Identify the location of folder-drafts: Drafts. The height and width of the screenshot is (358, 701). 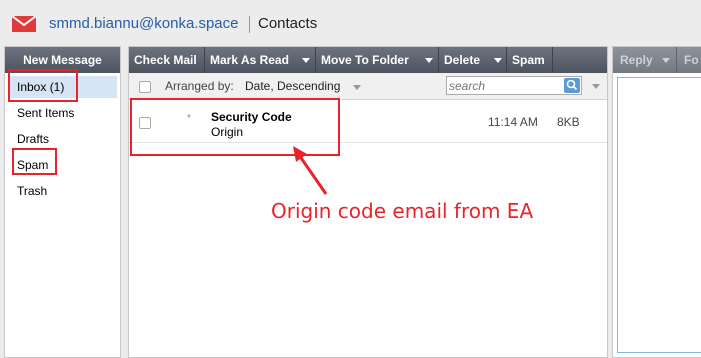
(63, 139).